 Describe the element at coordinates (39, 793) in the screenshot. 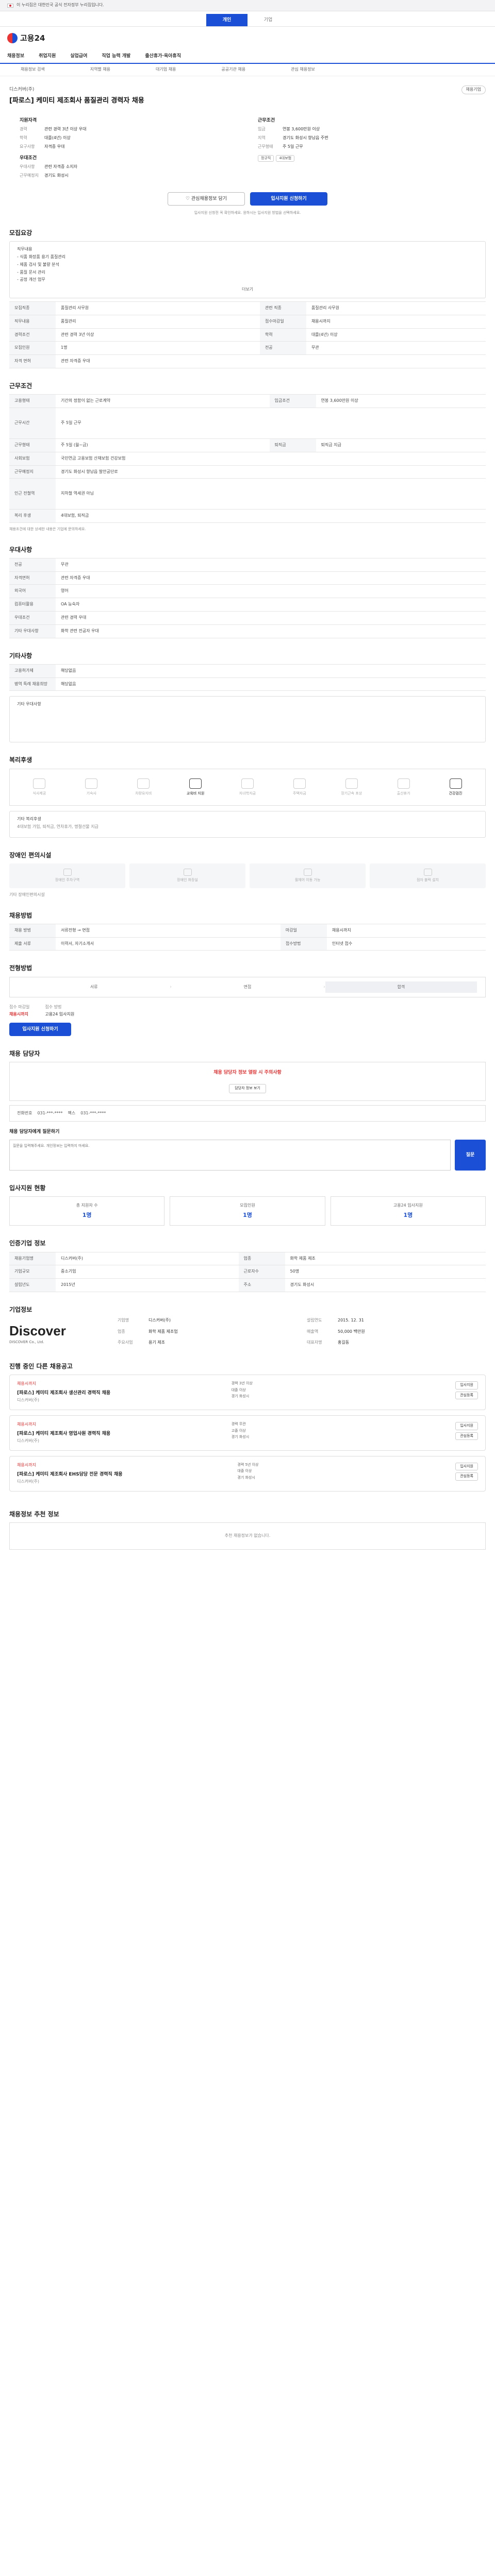

I see `welfare-label: 식사제공` at that location.